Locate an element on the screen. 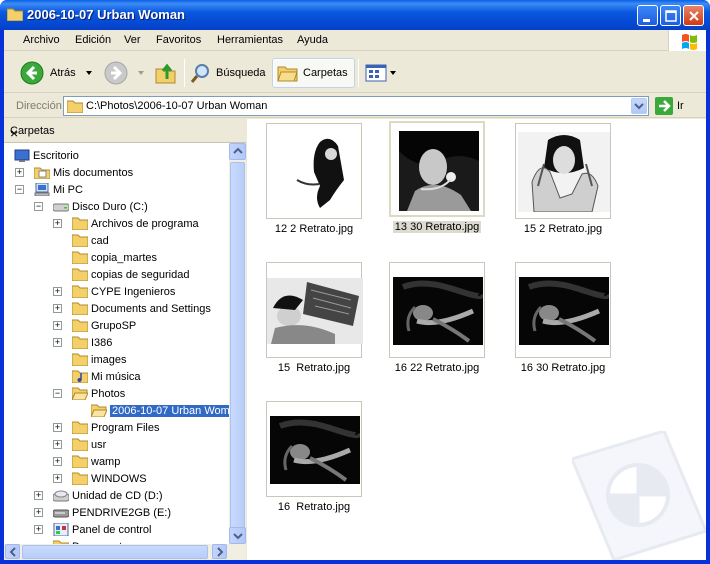  menu-edicion: Edición is located at coordinates (93, 40).